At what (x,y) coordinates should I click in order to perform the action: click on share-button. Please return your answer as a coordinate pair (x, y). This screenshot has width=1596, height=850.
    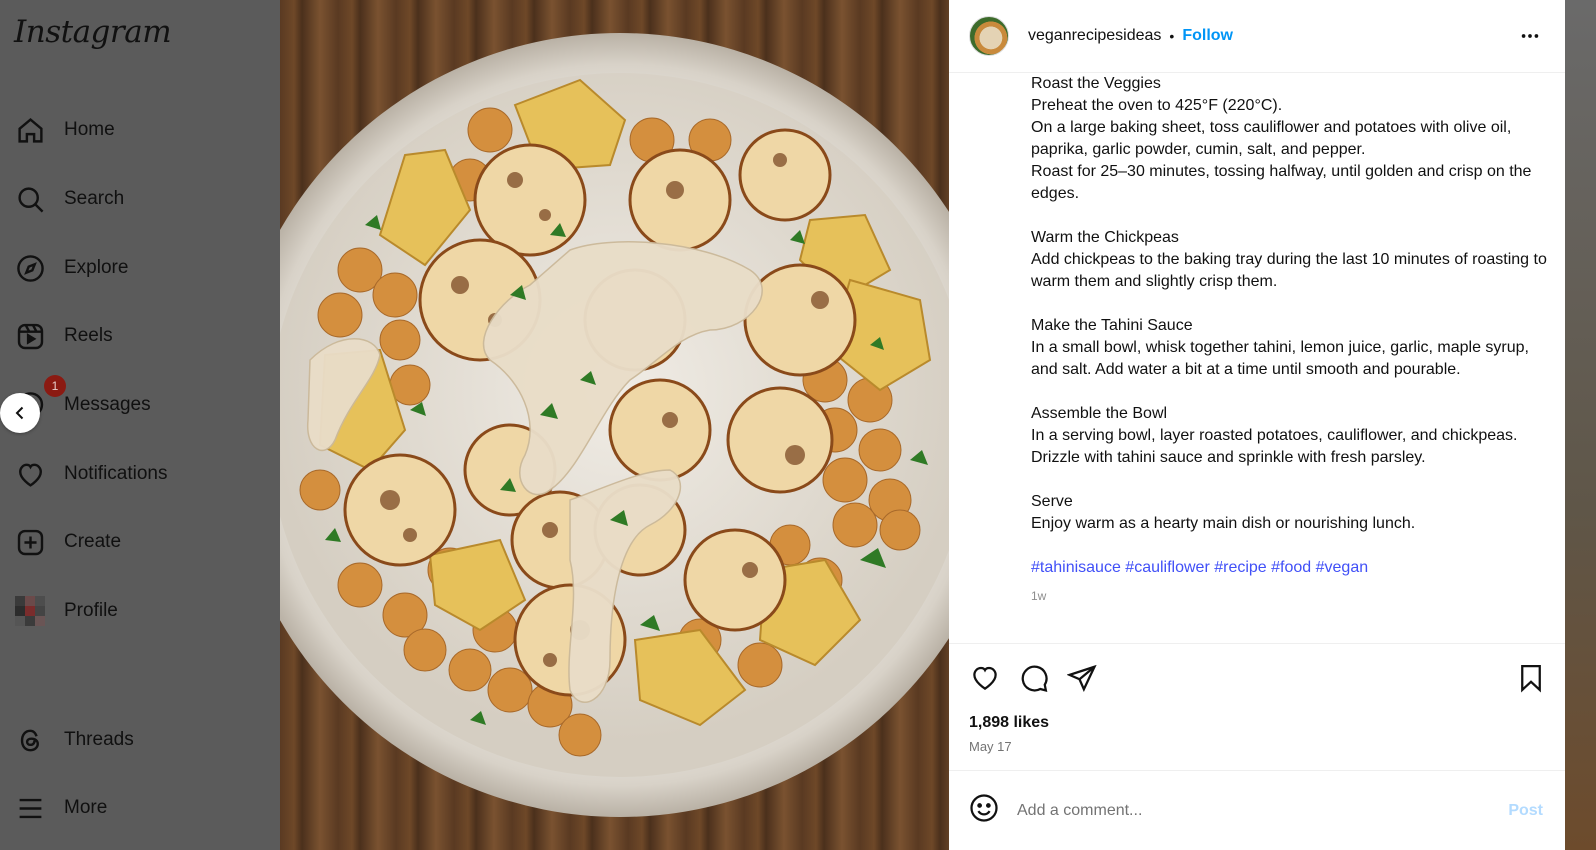
    Looking at the image, I should click on (1082, 678).